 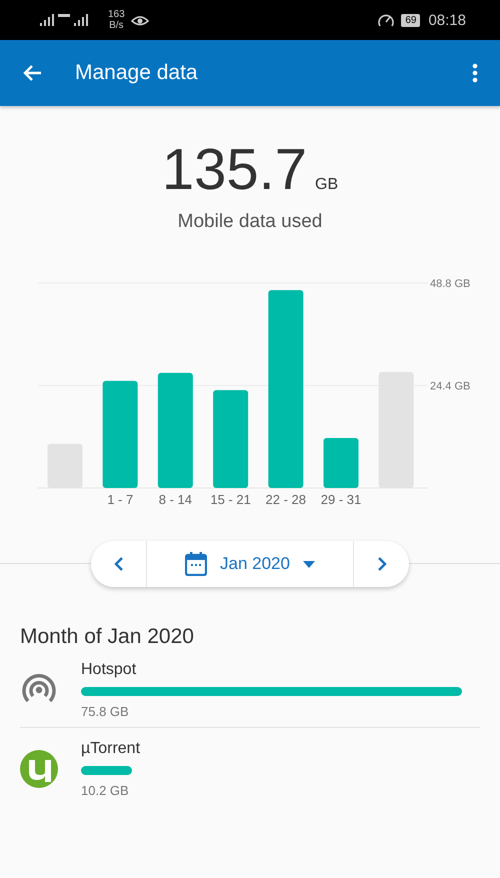 What do you see at coordinates (107, 637) in the screenshot?
I see `section-heading: Month of Jan 2020` at bounding box center [107, 637].